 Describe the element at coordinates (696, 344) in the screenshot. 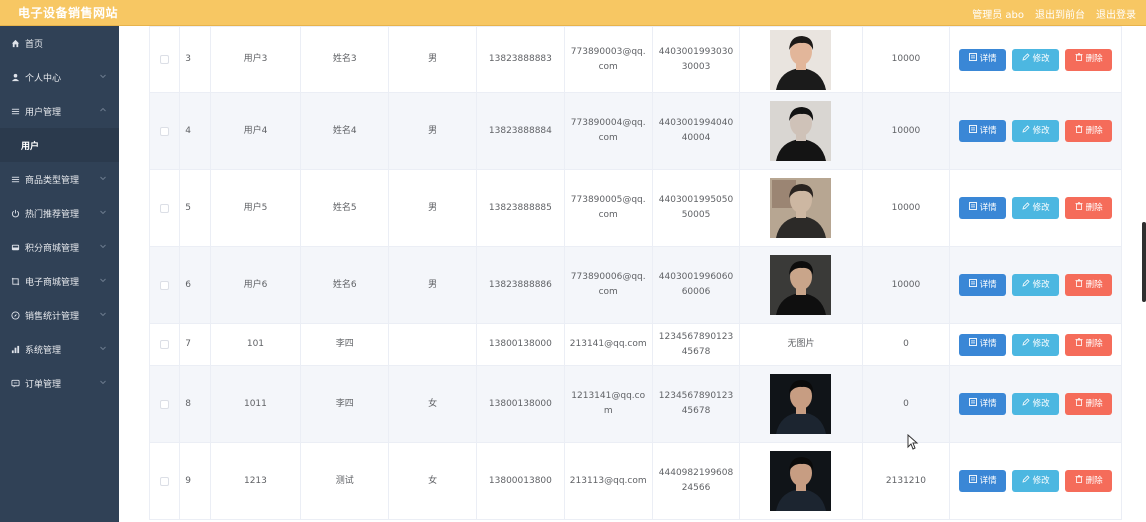

I see `idcard-cell: 123456789012345678` at that location.